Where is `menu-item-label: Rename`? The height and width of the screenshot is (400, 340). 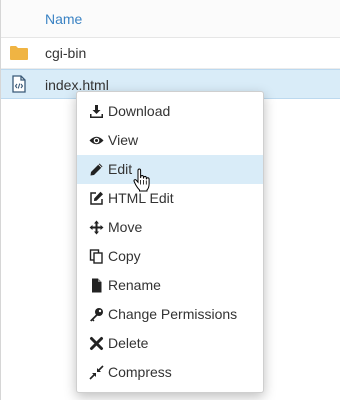 menu-item-label: Rename is located at coordinates (134, 285).